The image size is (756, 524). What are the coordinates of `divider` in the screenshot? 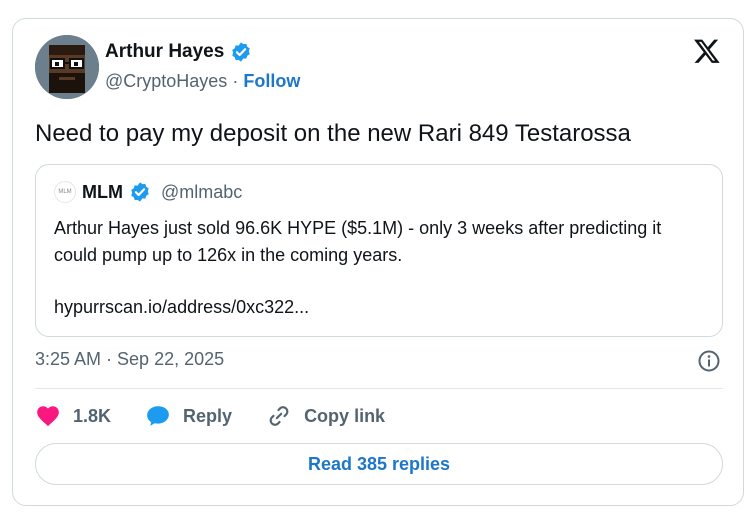 It's located at (379, 388).